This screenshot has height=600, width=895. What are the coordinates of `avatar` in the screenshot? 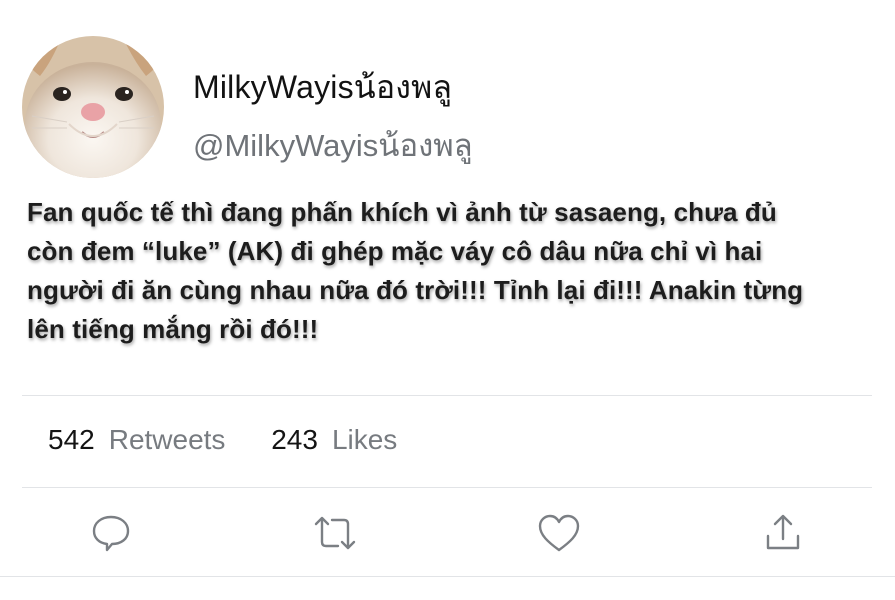 It's located at (93, 107).